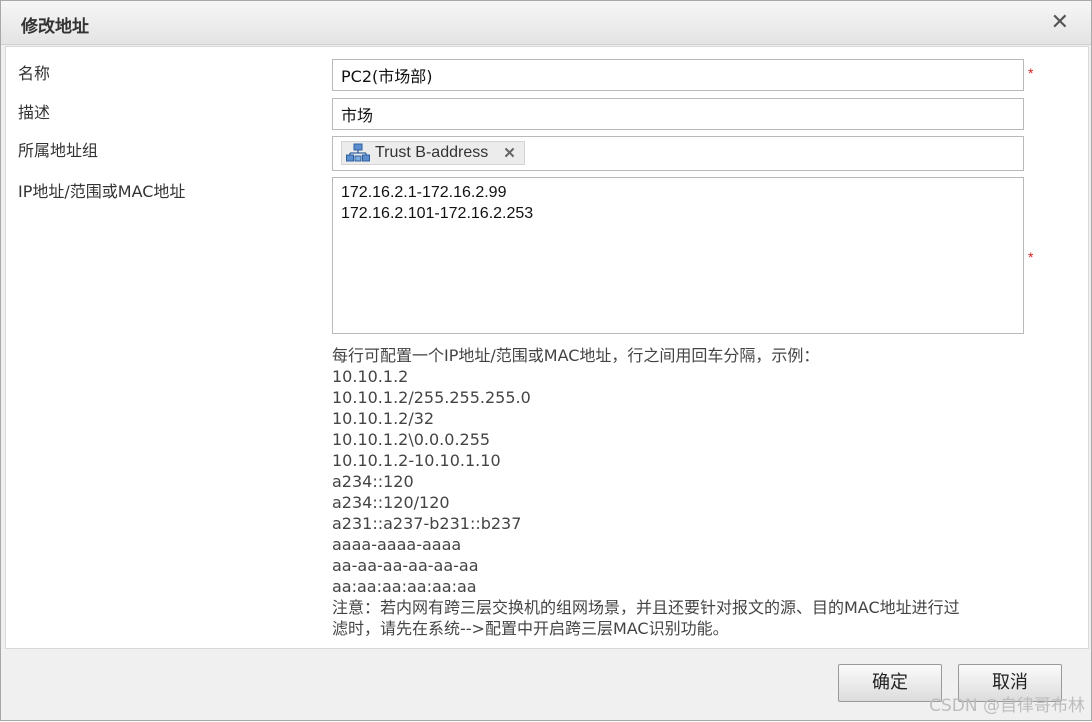 The width and height of the screenshot is (1092, 722). What do you see at coordinates (509, 153) in the screenshot?
I see `remove-tag-icon: ✕` at bounding box center [509, 153].